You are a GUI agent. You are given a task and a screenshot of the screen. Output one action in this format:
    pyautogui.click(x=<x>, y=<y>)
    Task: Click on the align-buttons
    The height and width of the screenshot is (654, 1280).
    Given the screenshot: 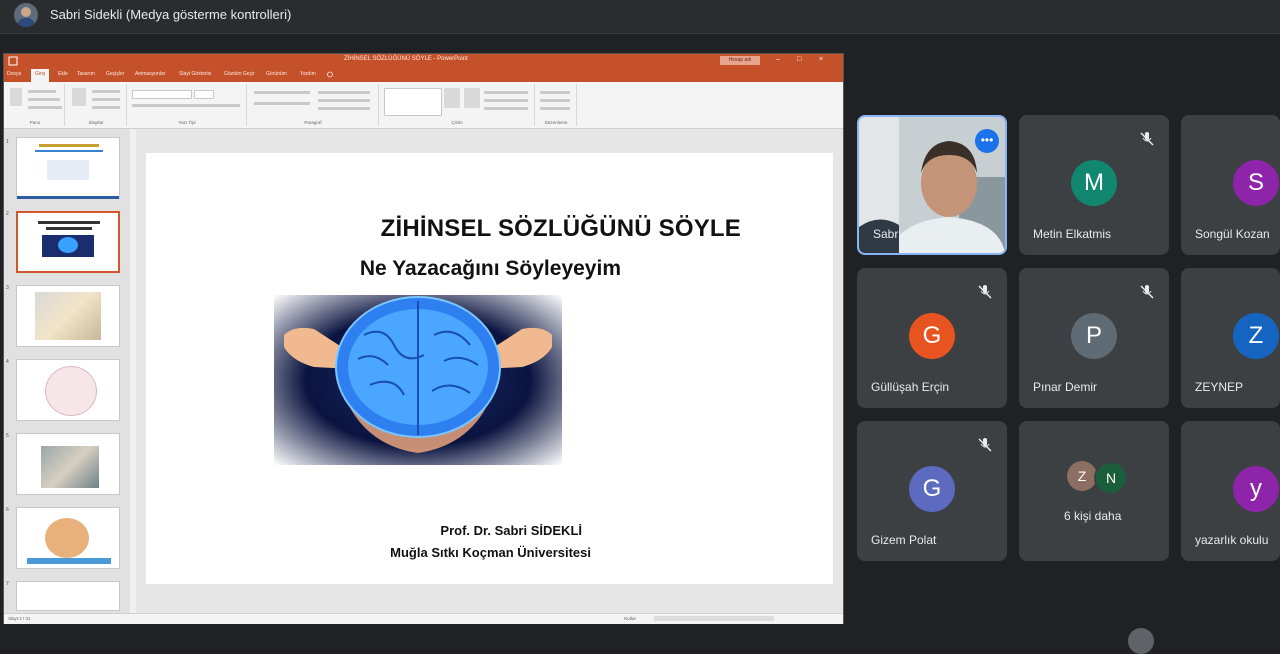 What is the action you would take?
    pyautogui.click(x=282, y=103)
    